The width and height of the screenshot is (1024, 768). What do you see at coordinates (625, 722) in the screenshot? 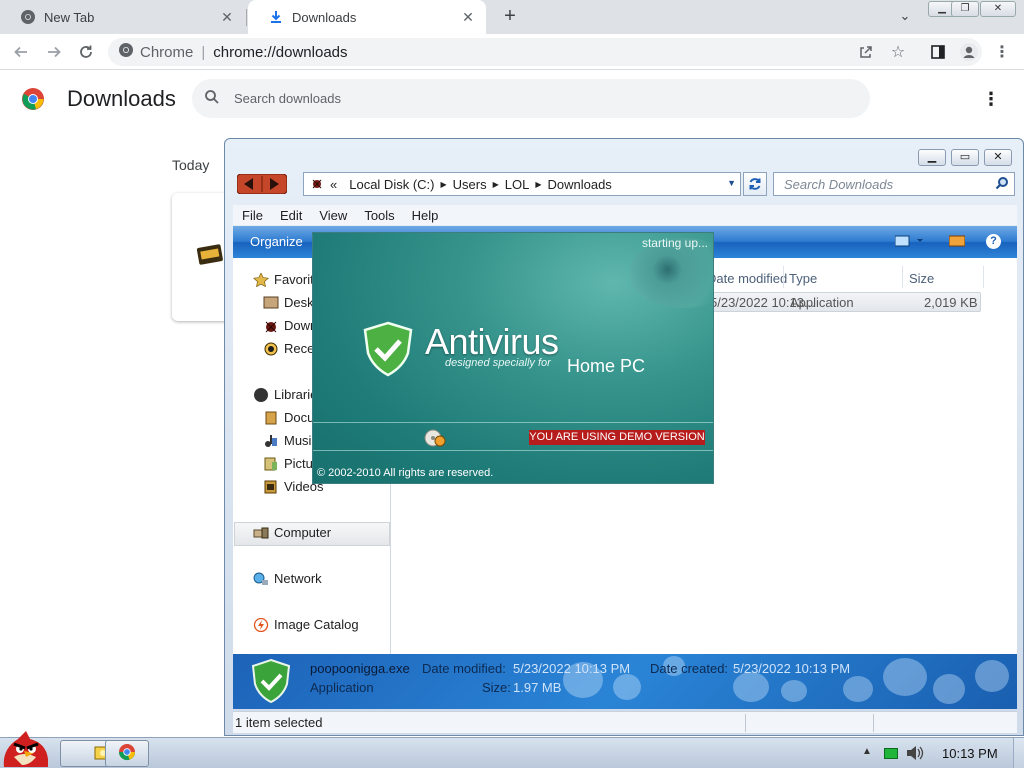
I see `status-bar: 1 item selected` at bounding box center [625, 722].